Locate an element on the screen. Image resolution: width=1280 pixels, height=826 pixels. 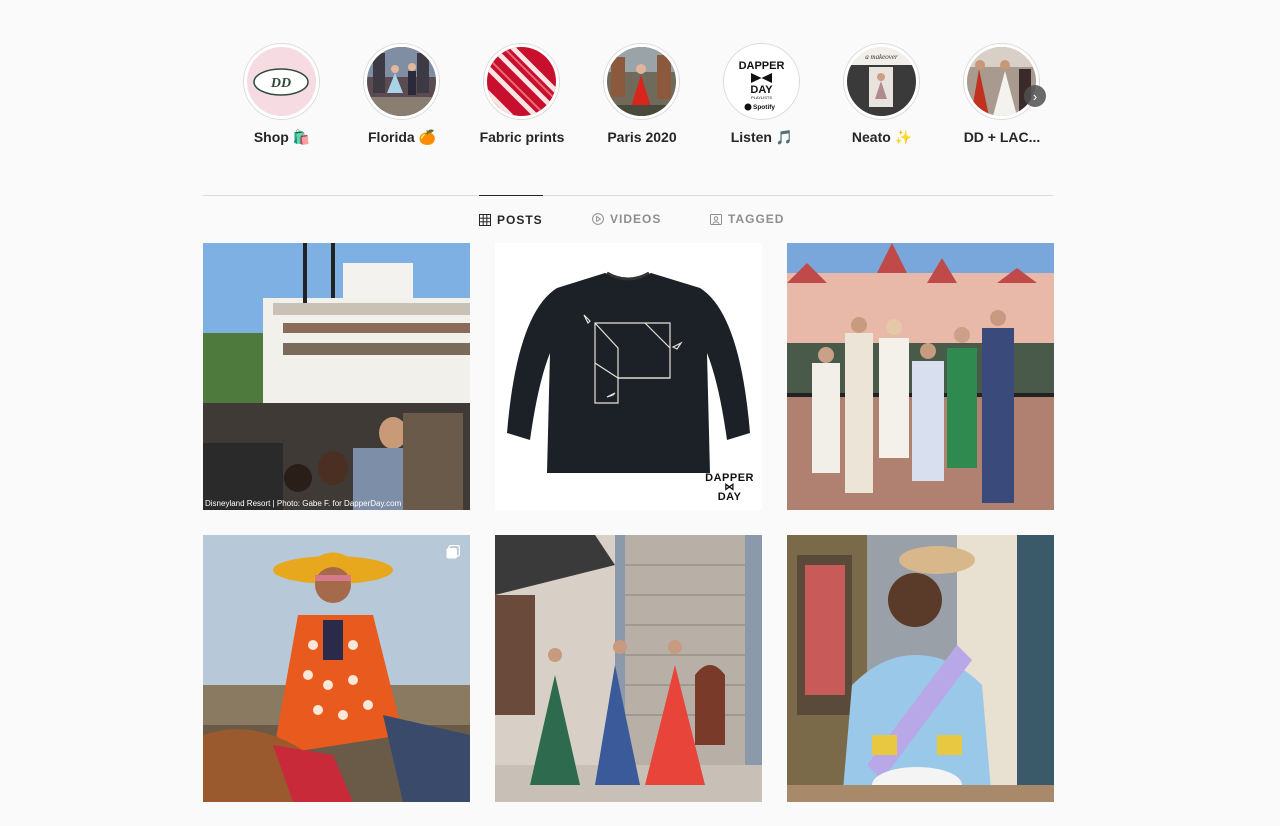
tab-label: TAGGED is located at coordinates (756, 219).